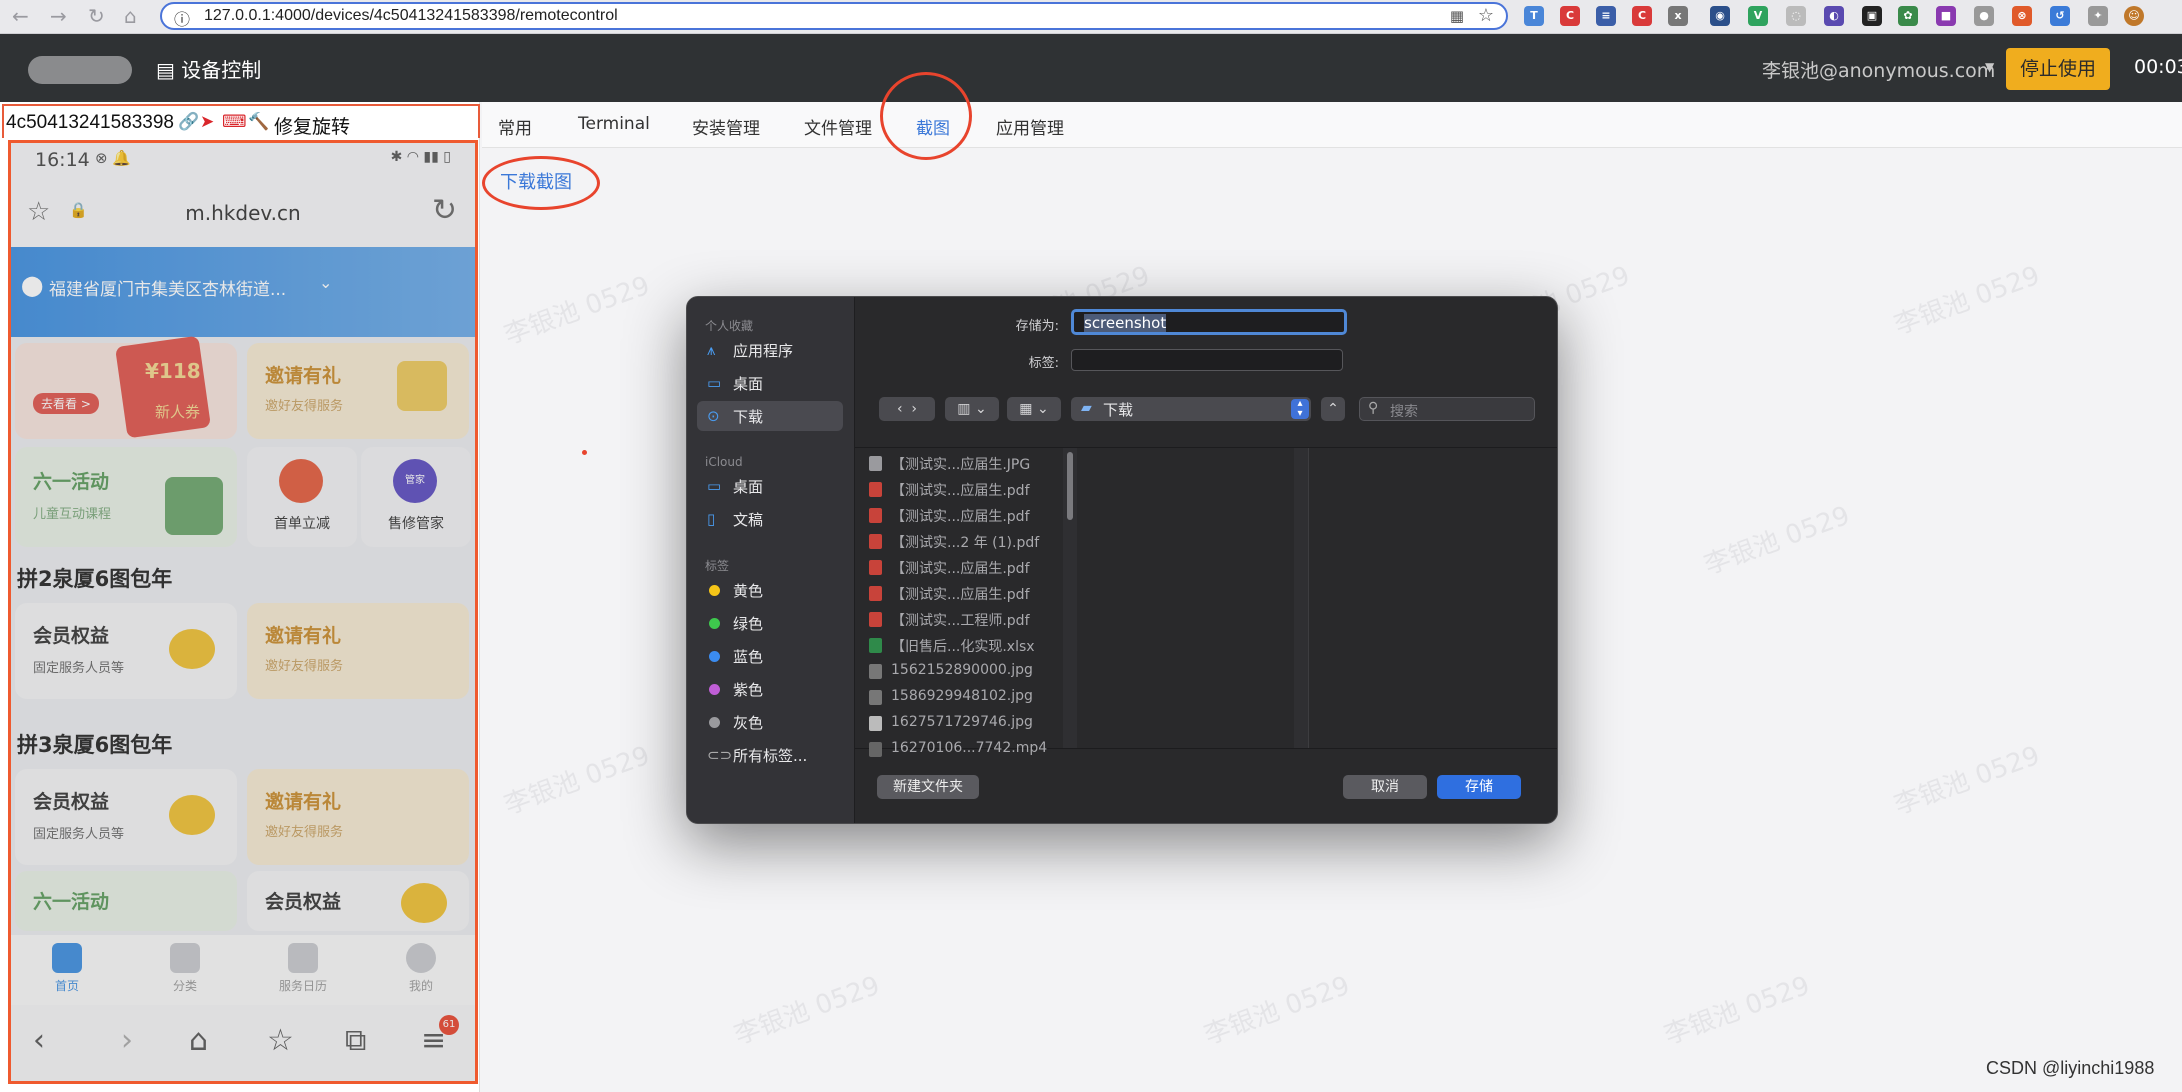 The width and height of the screenshot is (2182, 1092). I want to click on arrow-right-icon: →, so click(58, 16).